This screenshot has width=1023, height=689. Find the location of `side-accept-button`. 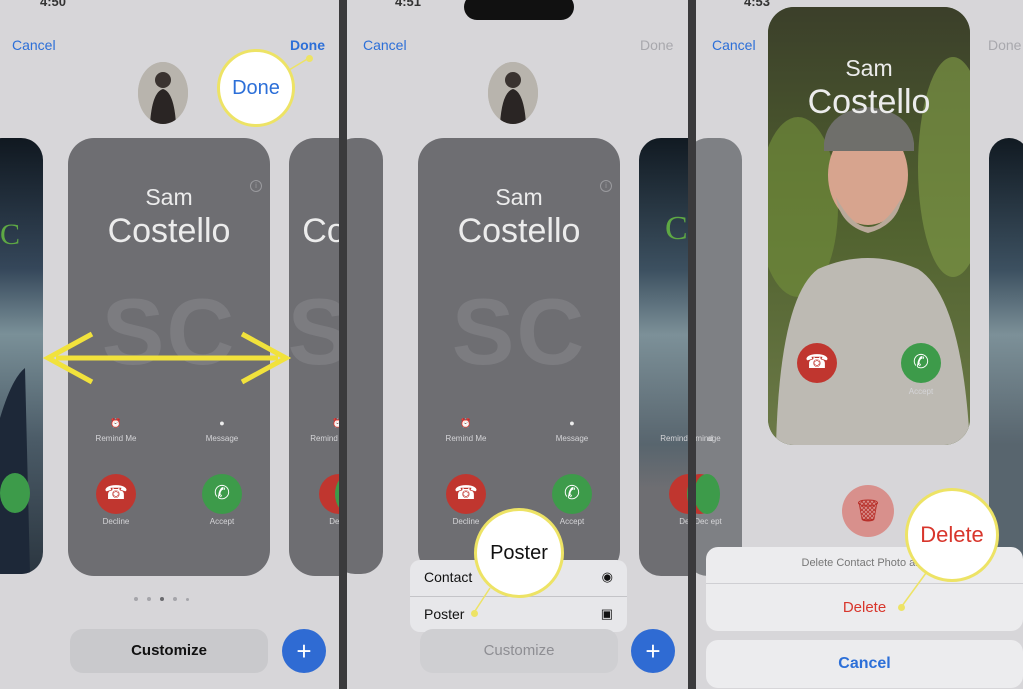

side-accept-button is located at coordinates (708, 494).